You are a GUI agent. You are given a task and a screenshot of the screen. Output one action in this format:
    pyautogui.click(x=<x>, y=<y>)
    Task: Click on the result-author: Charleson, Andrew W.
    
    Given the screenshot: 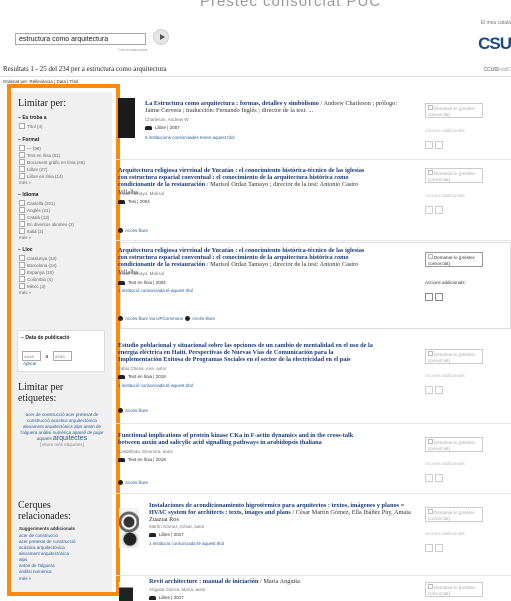 What is the action you would take?
    pyautogui.click(x=167, y=119)
    